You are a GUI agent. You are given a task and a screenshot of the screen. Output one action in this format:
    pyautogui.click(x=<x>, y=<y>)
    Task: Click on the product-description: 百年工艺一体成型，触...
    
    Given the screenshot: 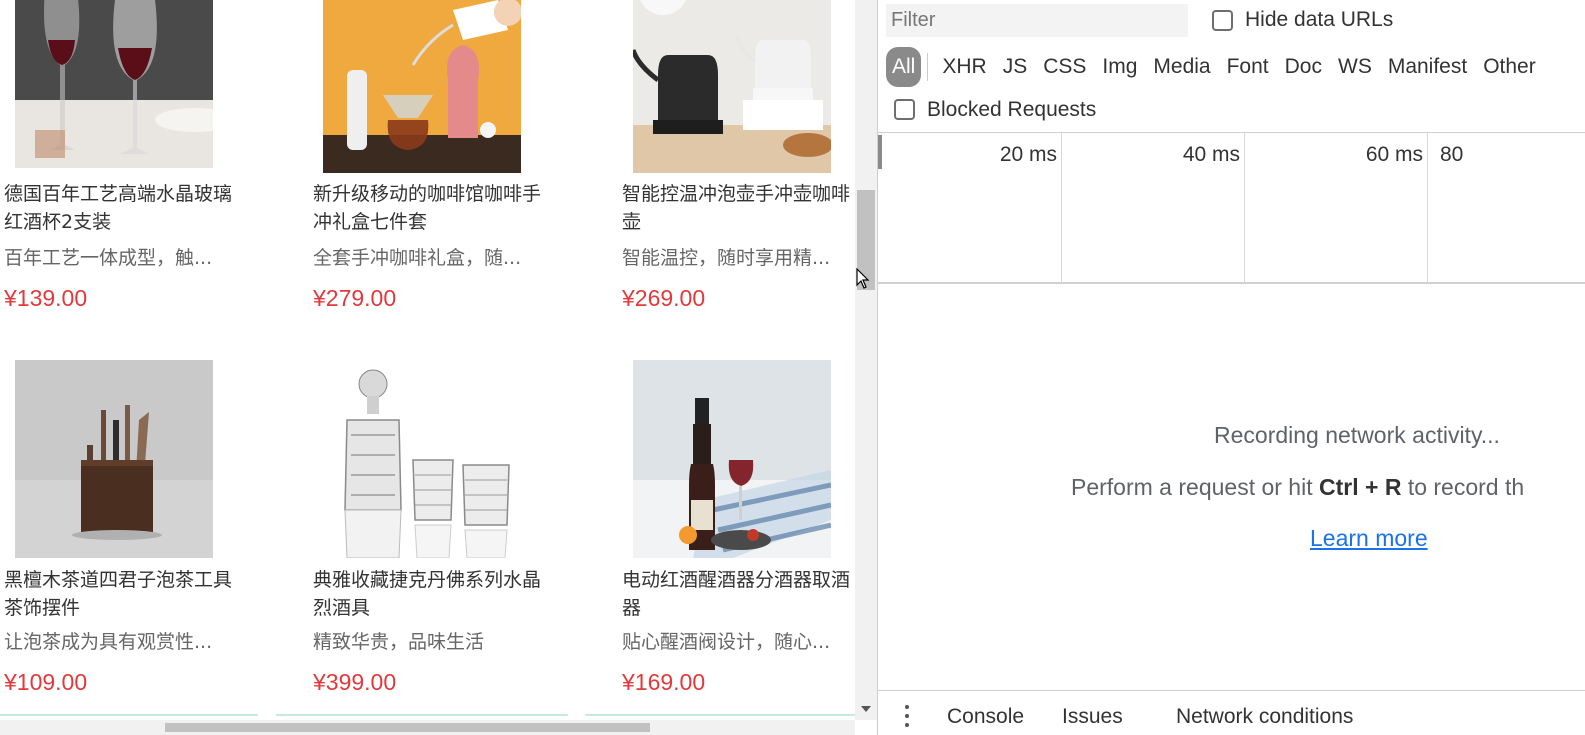 What is the action you would take?
    pyautogui.click(x=108, y=258)
    